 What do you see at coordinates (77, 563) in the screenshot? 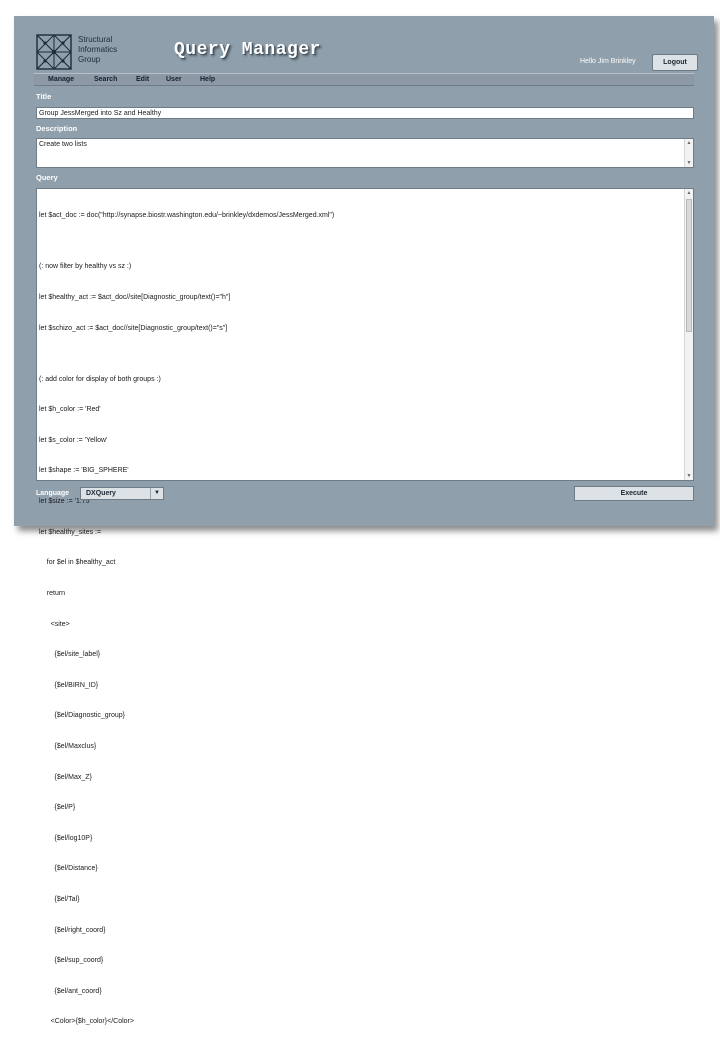
I see `query-line: for $el in $healthy_act` at bounding box center [77, 563].